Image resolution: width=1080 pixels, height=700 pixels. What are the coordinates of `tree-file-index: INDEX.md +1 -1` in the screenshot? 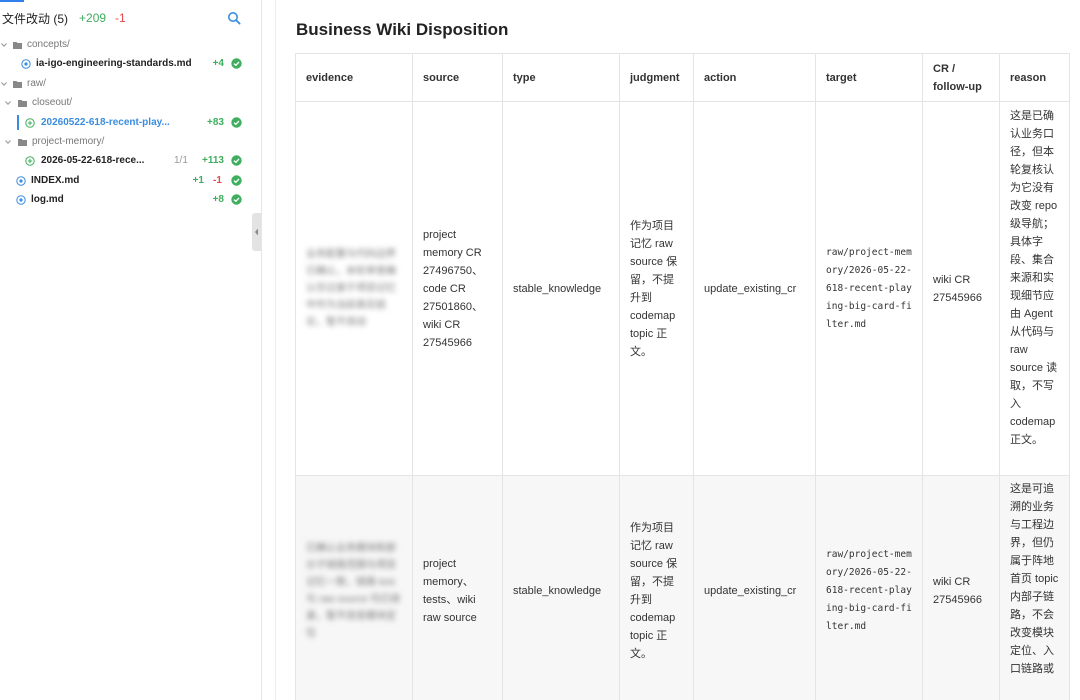 It's located at (131, 181).